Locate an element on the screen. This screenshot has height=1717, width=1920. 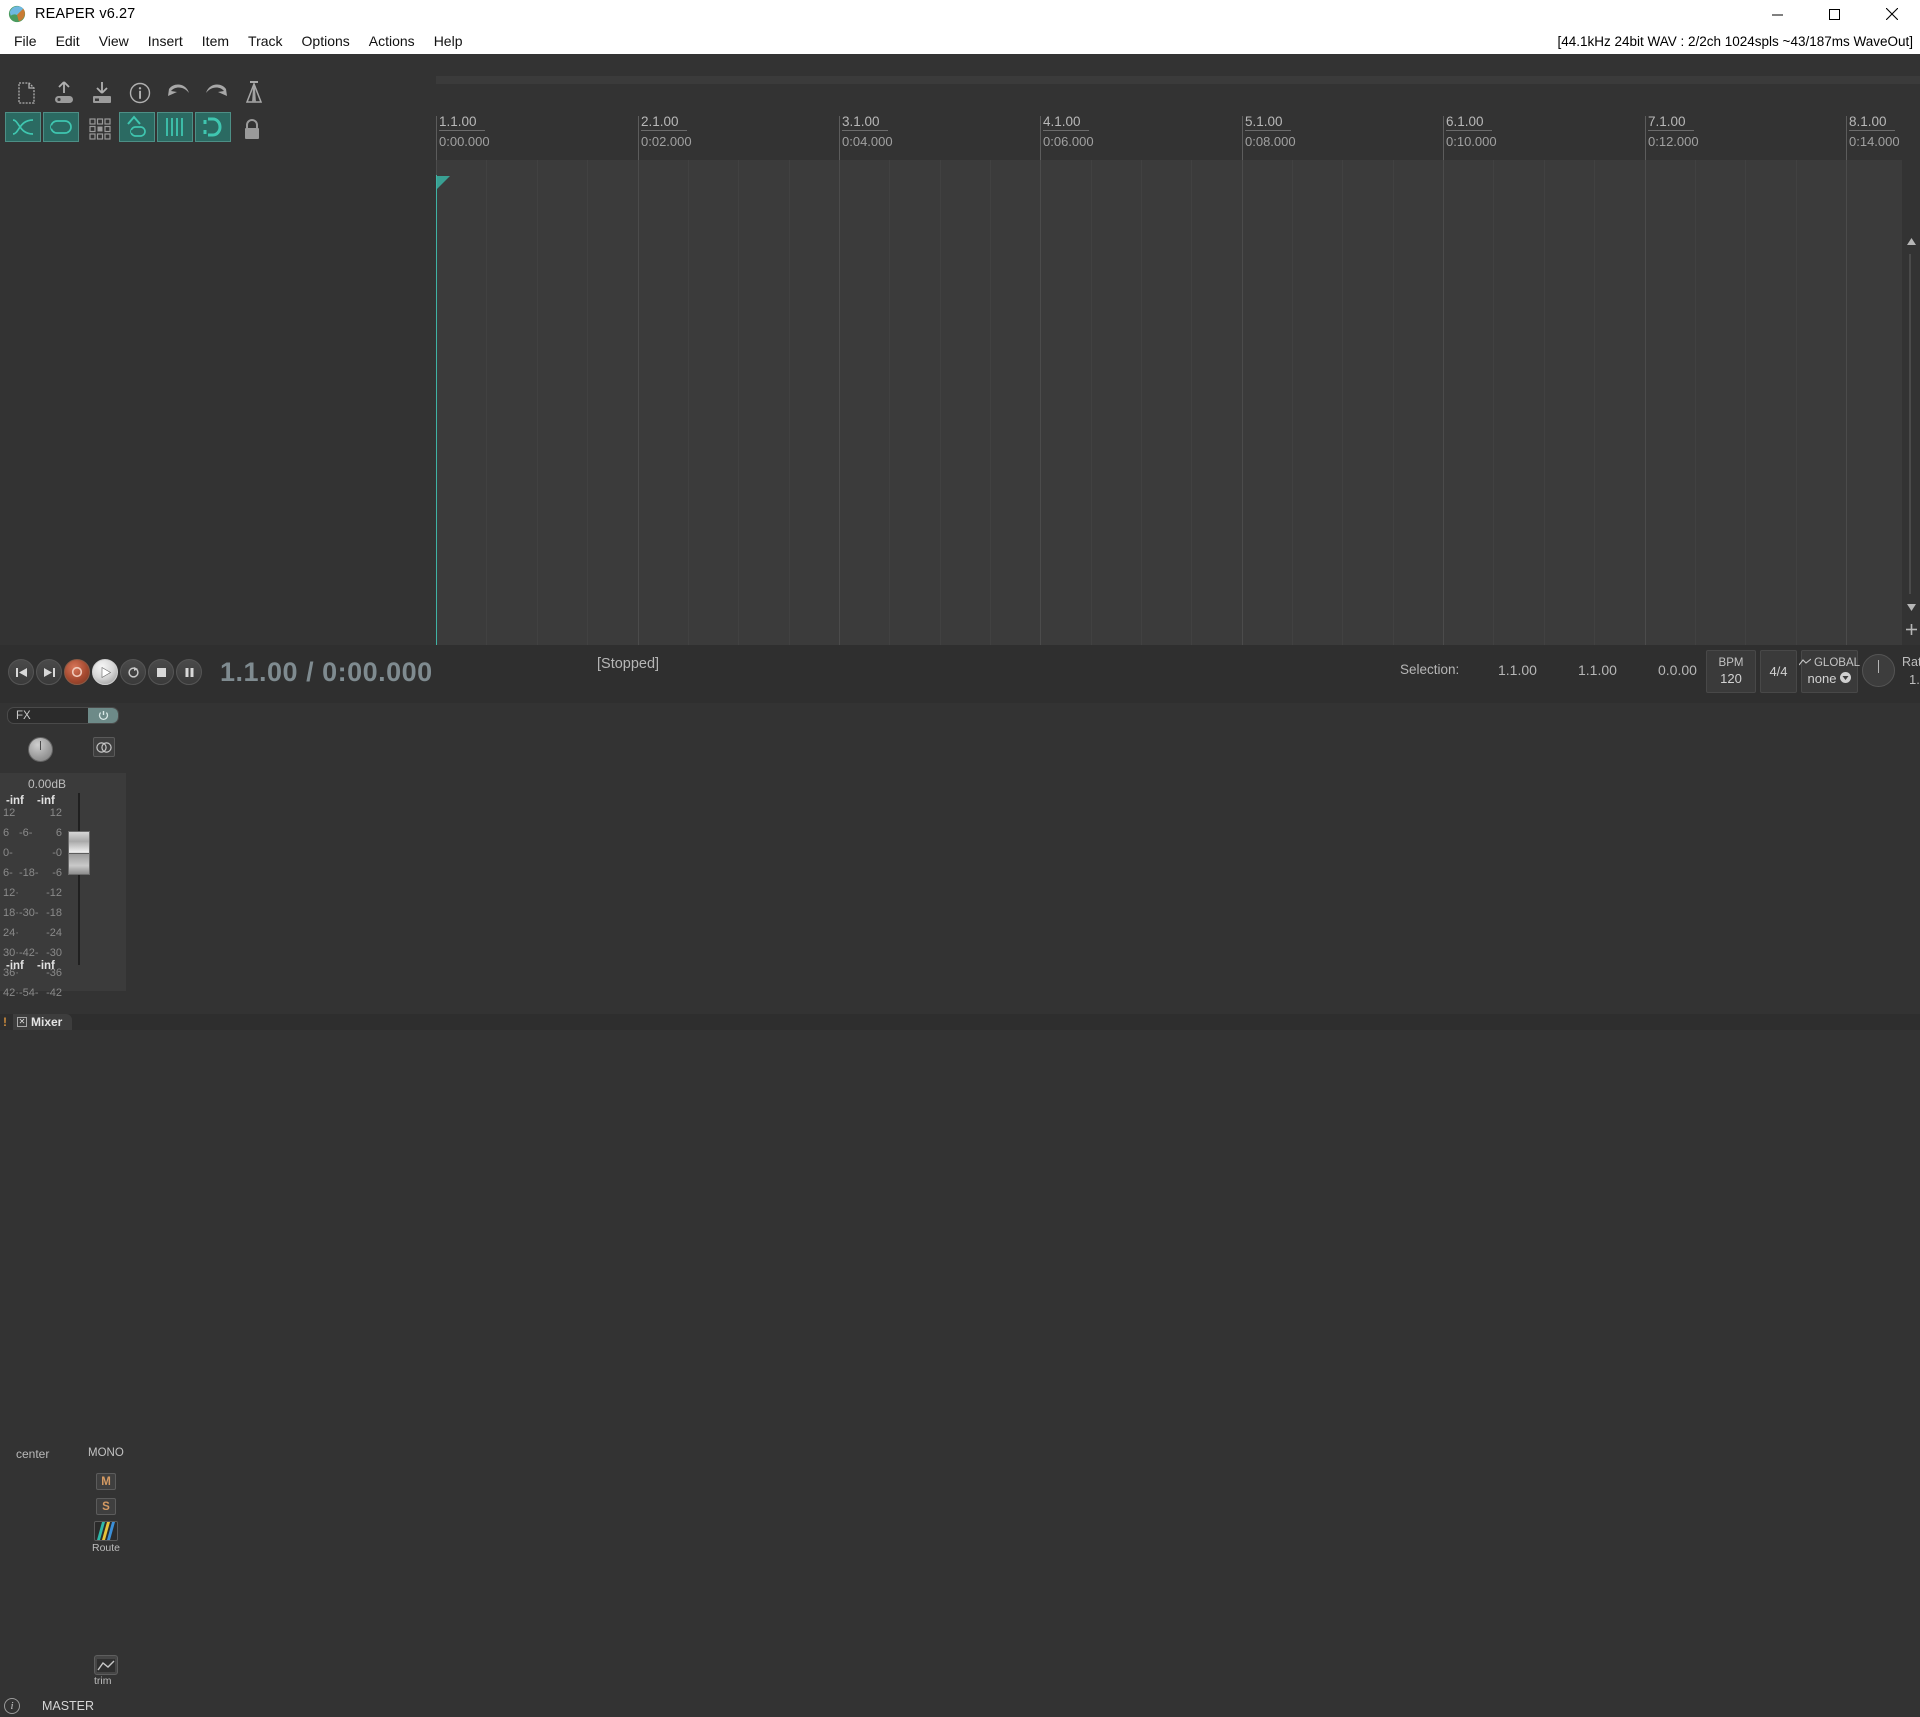
record-button is located at coordinates (77, 672).